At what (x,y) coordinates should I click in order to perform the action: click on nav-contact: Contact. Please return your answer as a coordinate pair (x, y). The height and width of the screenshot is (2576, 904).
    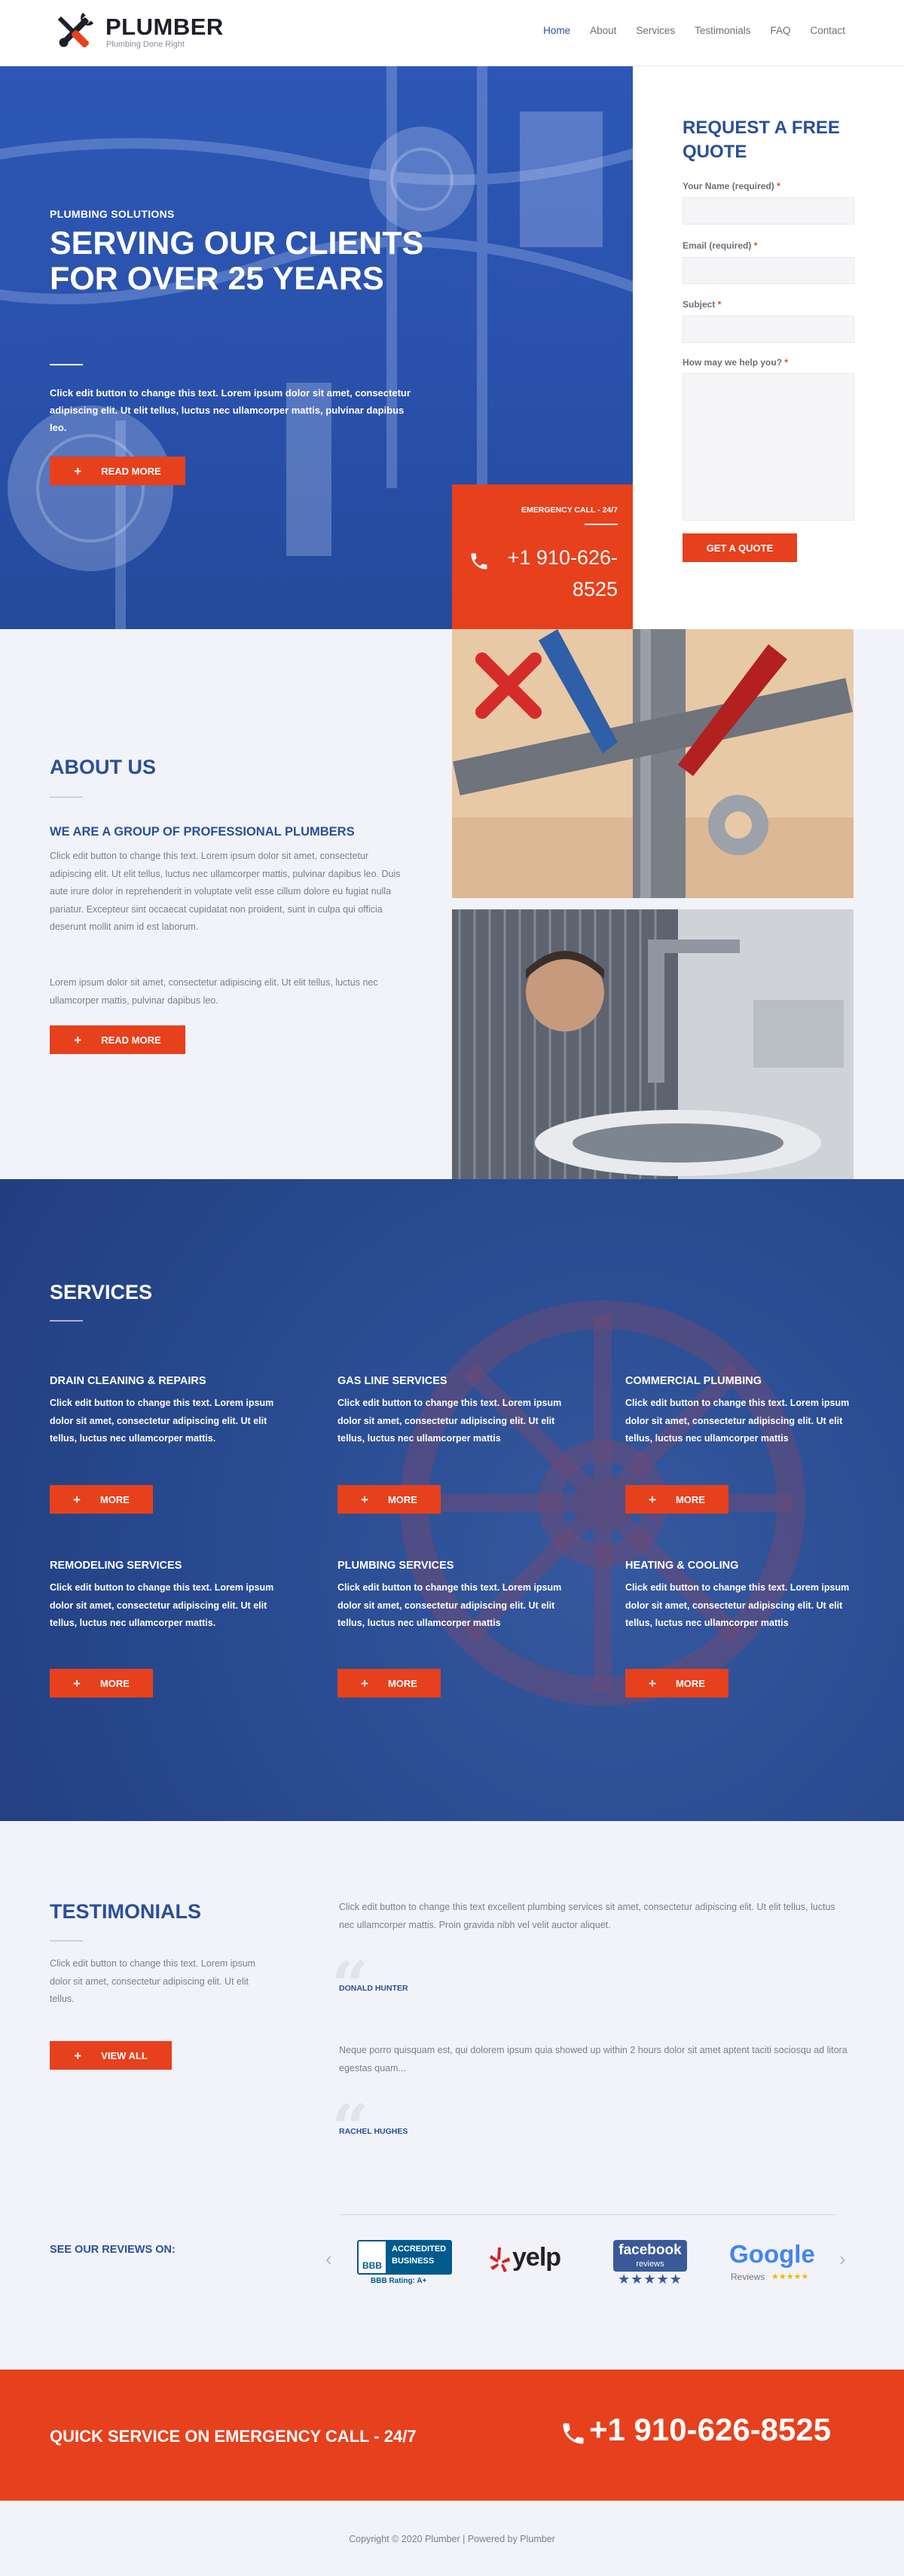
    Looking at the image, I should click on (827, 30).